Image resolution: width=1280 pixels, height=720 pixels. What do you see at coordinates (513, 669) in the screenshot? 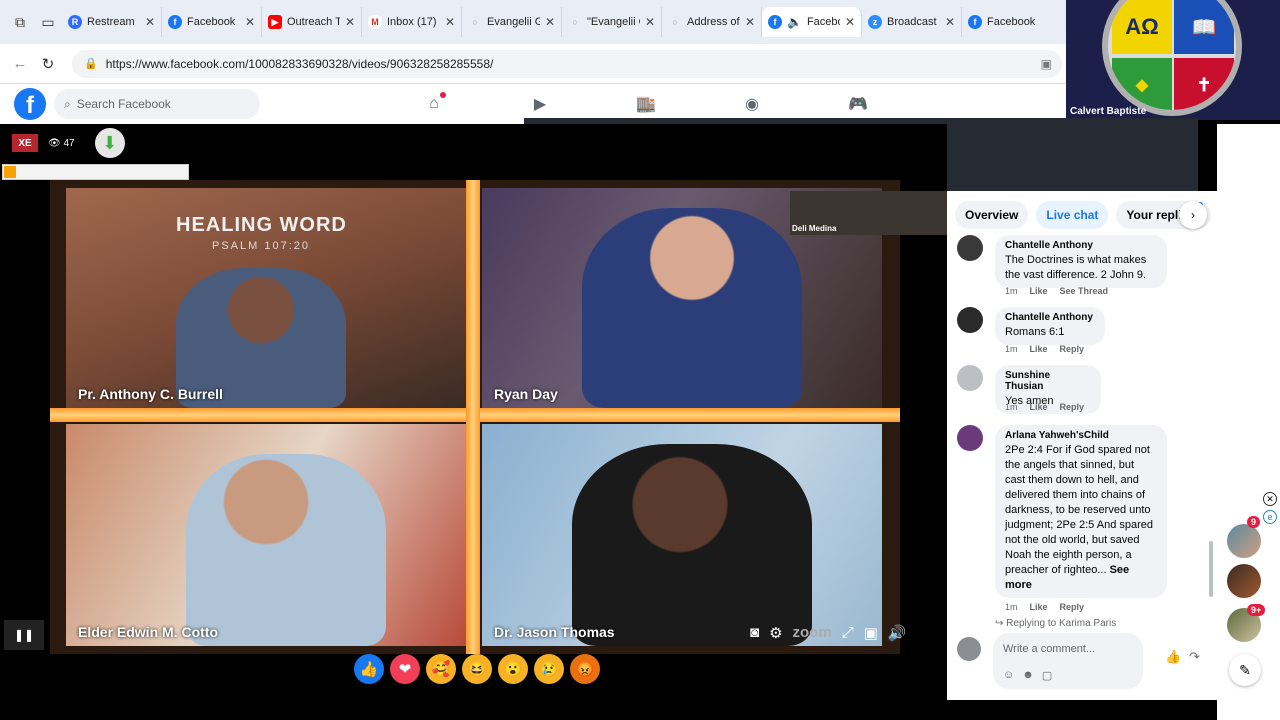
I see `wow-reaction-icon: 😮` at bounding box center [513, 669].